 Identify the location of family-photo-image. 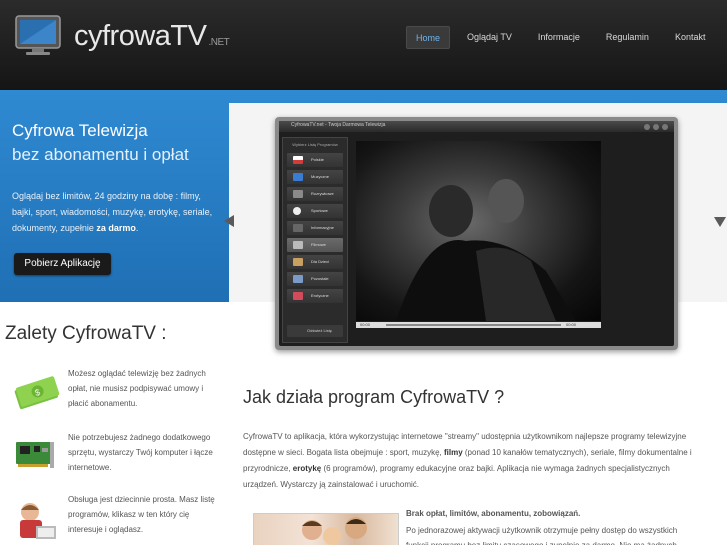
(334, 531).